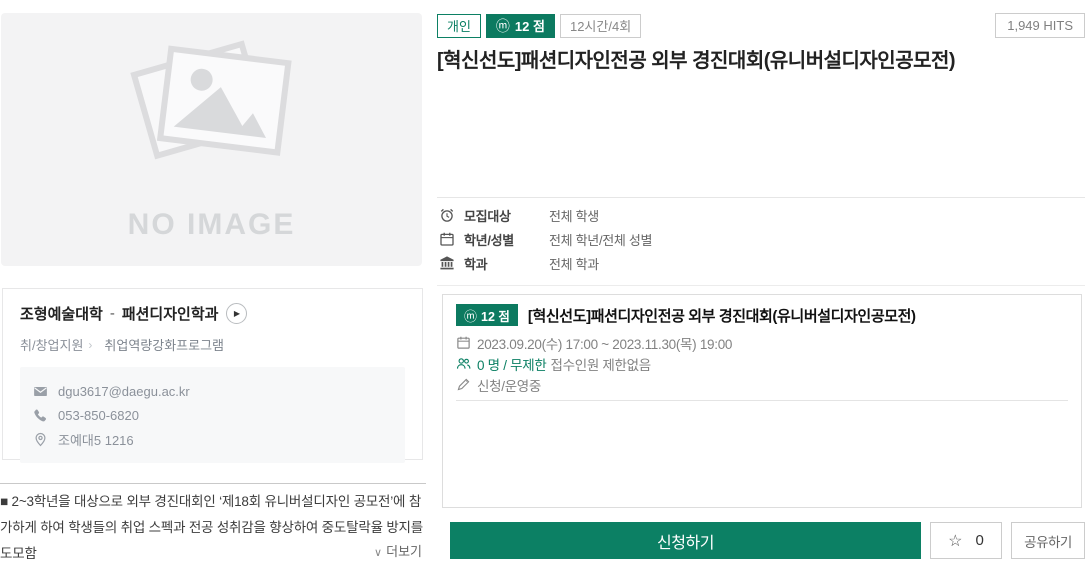  I want to click on badge-row: 개인 ⓜ 12 점 12시간/4회 1,949 HITS, so click(761, 25).